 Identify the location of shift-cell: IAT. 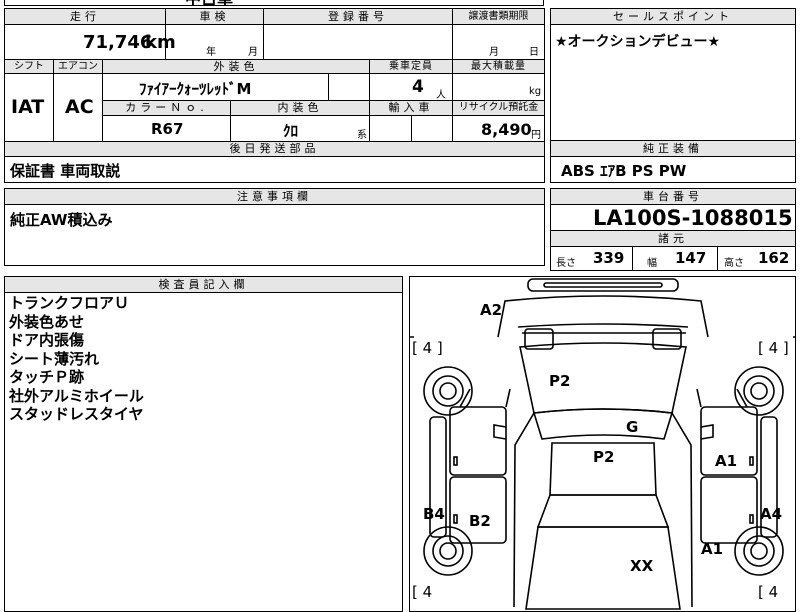
(29, 107).